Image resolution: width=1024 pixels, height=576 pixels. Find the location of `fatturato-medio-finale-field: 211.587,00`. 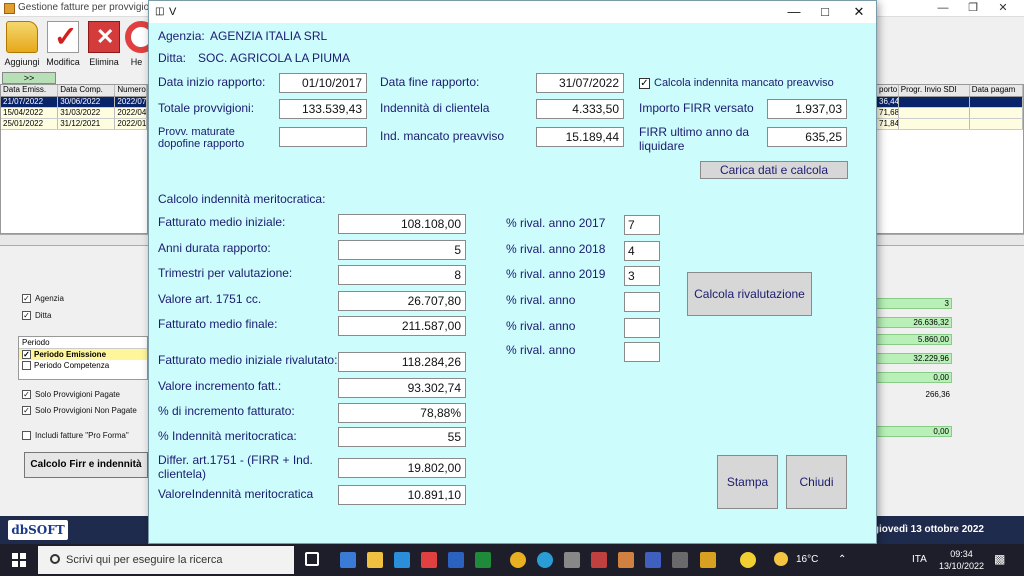

fatturato-medio-finale-field: 211.587,00 is located at coordinates (402, 326).